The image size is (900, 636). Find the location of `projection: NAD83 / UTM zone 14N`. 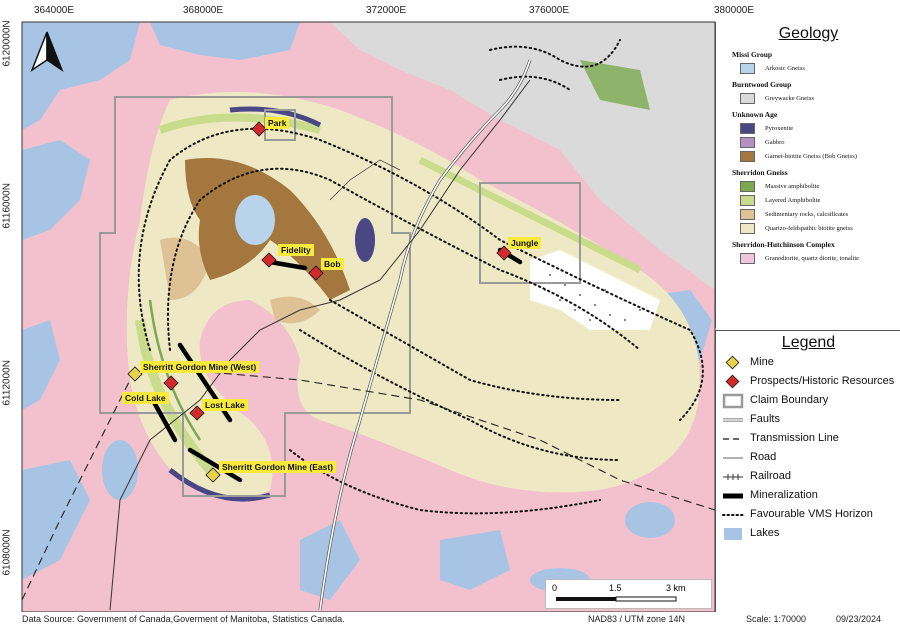

projection: NAD83 / UTM zone 14N is located at coordinates (637, 619).